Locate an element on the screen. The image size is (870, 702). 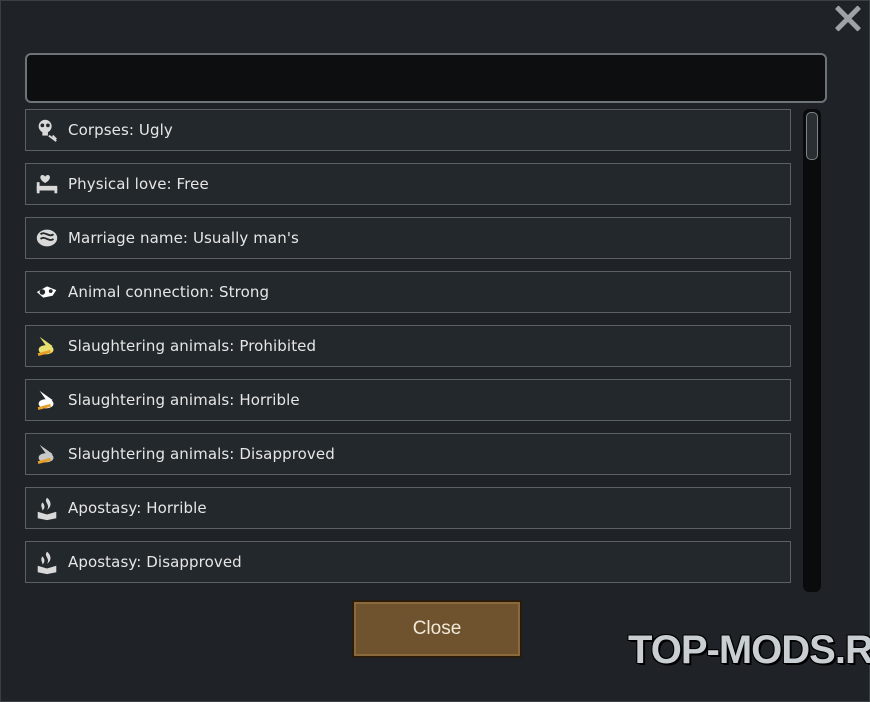
scrollbar-thumb is located at coordinates (812, 136).